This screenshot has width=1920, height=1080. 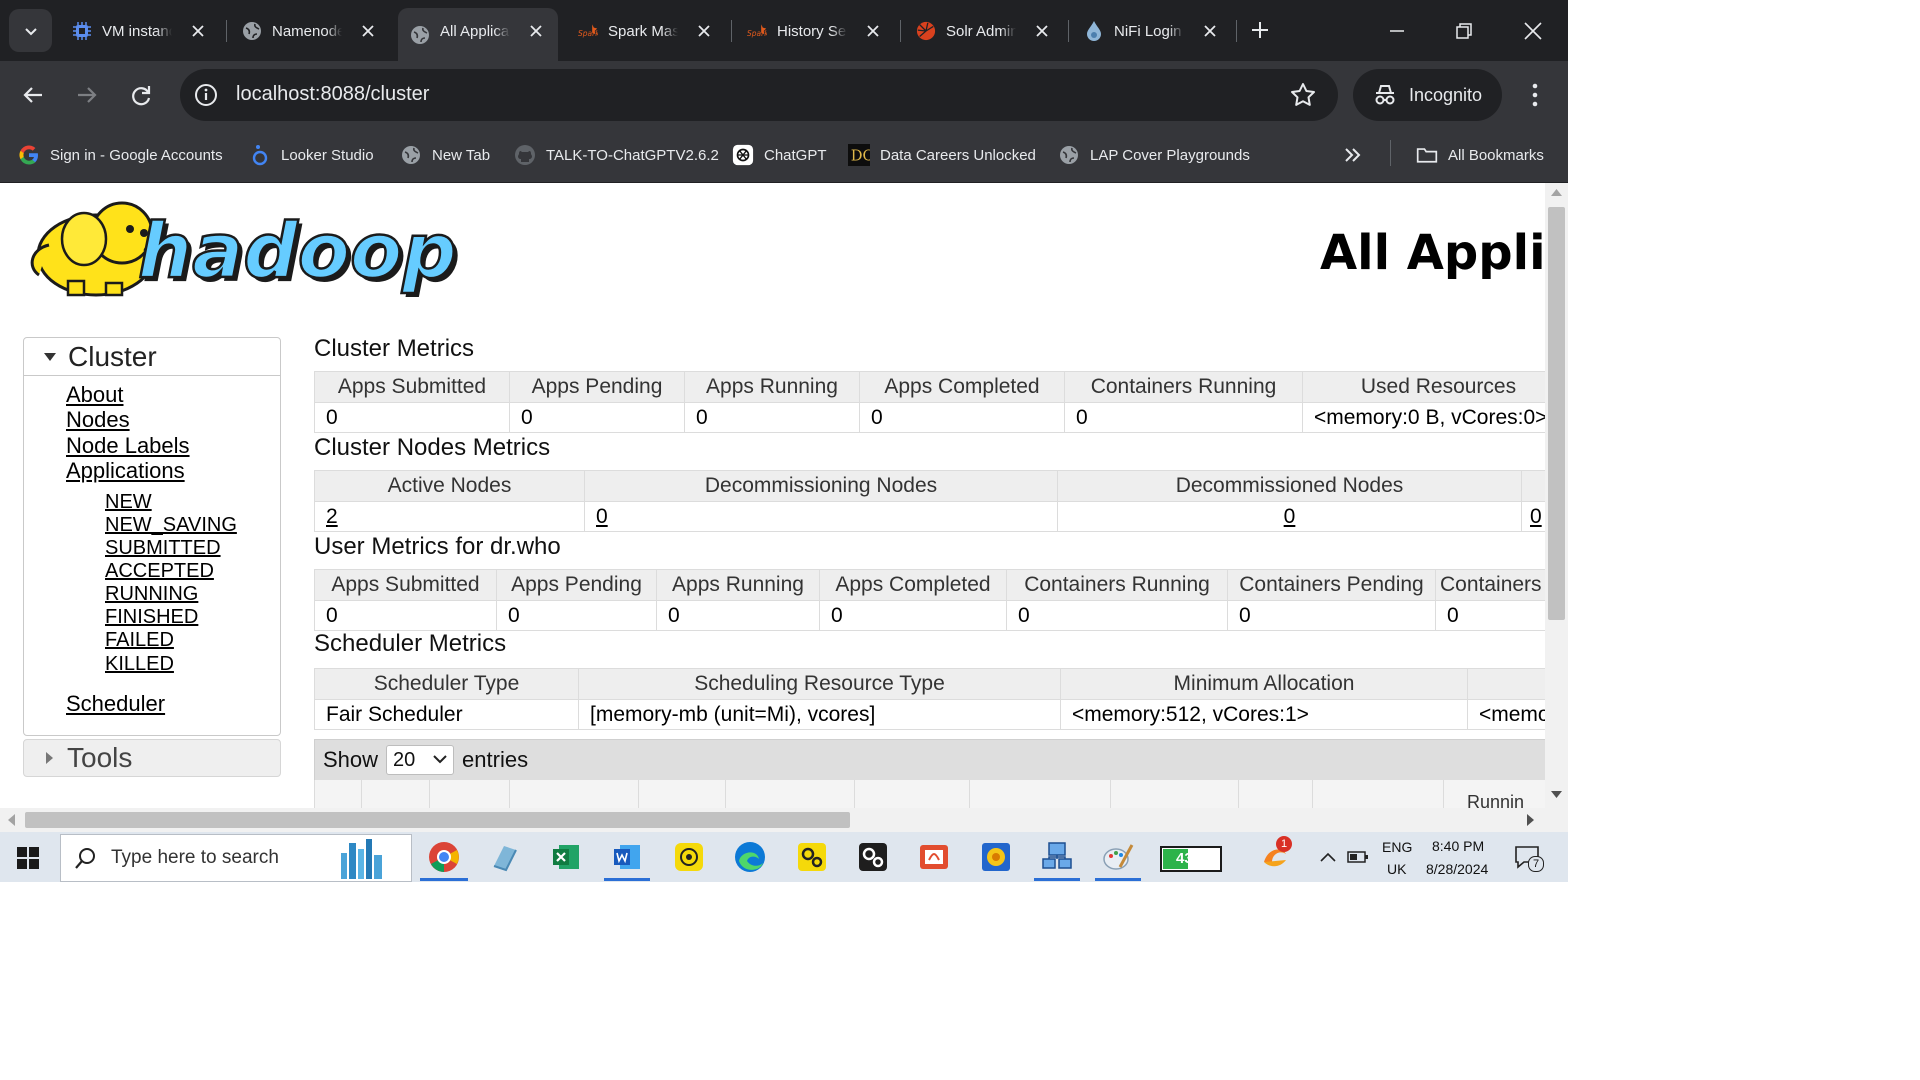 What do you see at coordinates (159, 571) in the screenshot?
I see `nav-state-accepted: ACCEPTED` at bounding box center [159, 571].